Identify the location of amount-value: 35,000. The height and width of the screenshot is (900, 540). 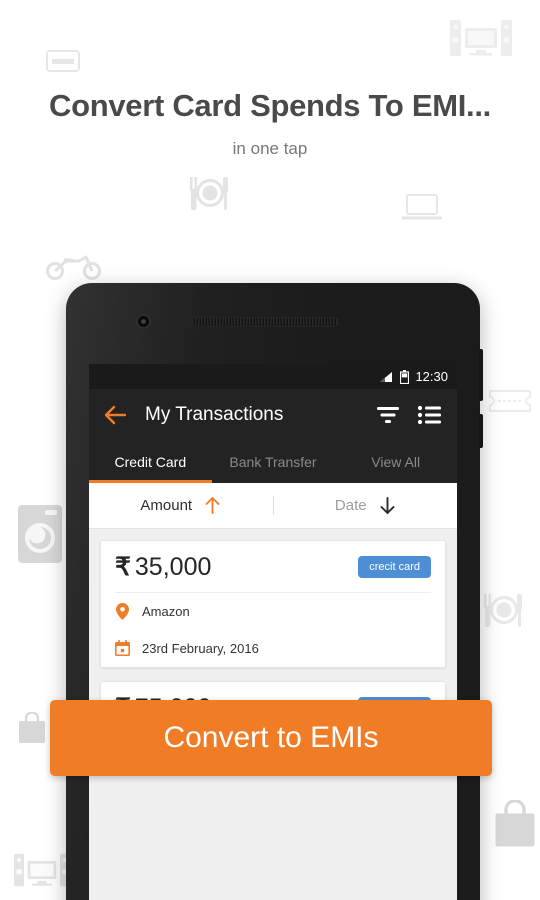
(173, 566).